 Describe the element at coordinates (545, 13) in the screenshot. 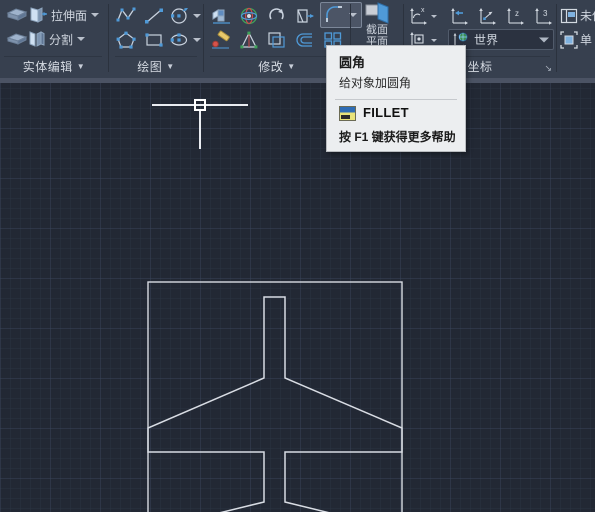

I see `svg-text: 3` at that location.